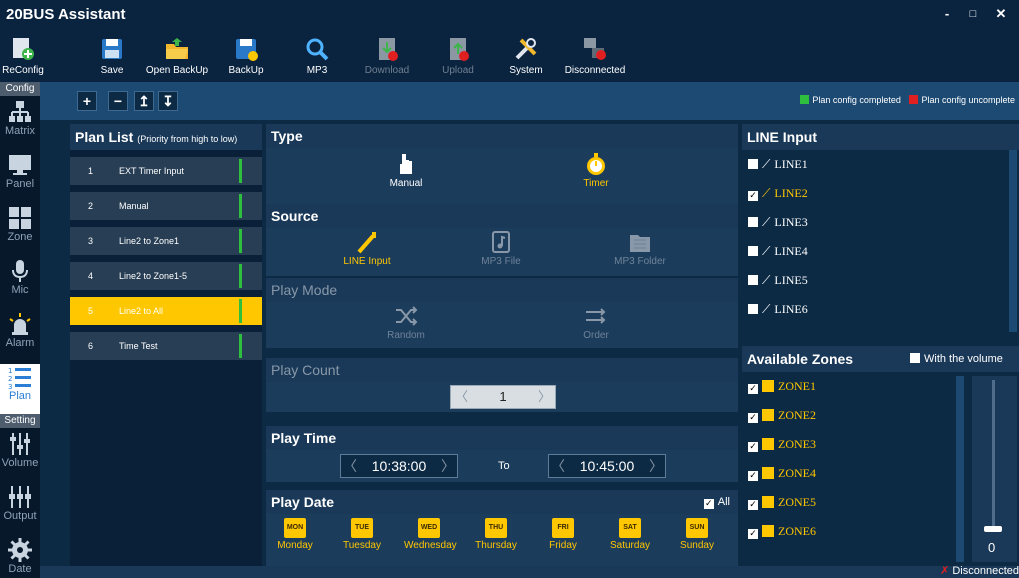 The height and width of the screenshot is (578, 1019). I want to click on plan-item-number: 5, so click(91, 311).